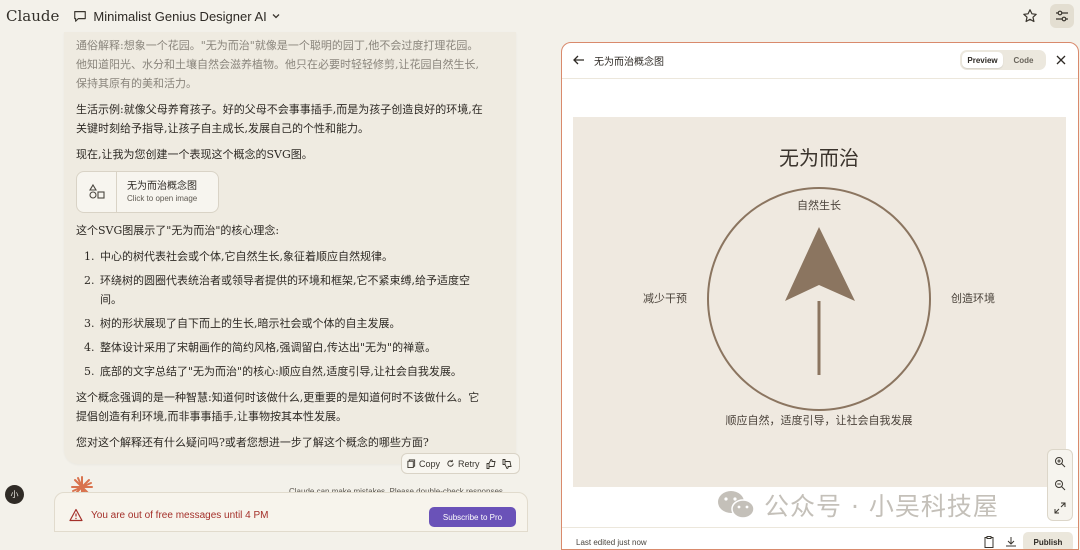 This screenshot has width=1080, height=550. What do you see at coordinates (973, 298) in the screenshot?
I see `diagram-label-right: 创造环境` at bounding box center [973, 298].